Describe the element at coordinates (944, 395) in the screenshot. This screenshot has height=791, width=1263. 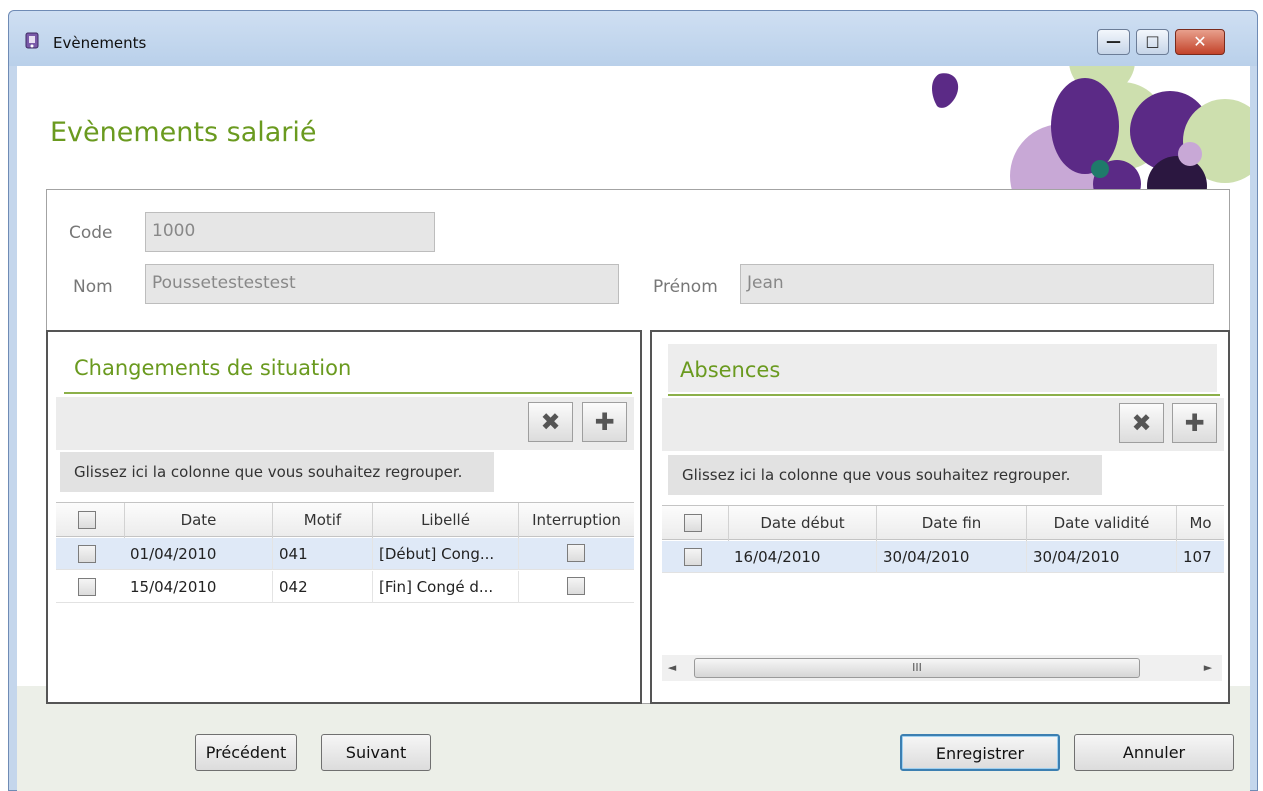
I see `absences-title-underline` at that location.